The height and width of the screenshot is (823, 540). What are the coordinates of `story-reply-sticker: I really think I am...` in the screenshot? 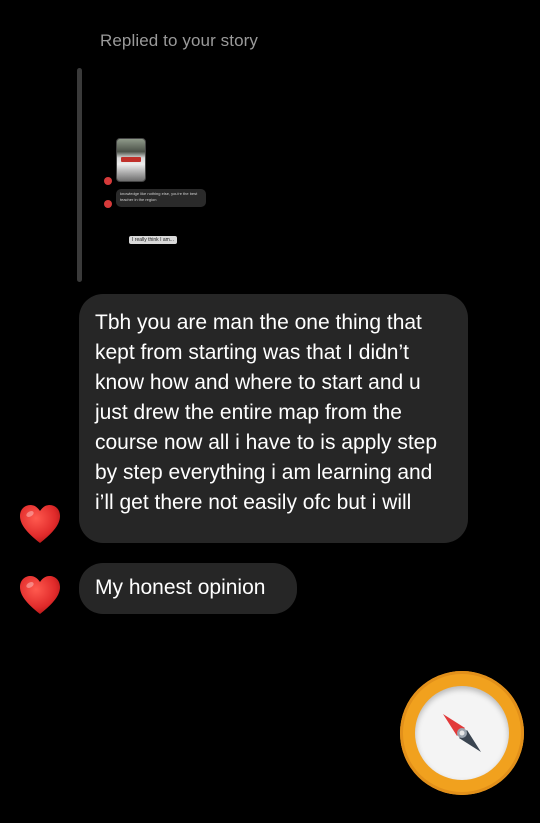 It's located at (153, 240).